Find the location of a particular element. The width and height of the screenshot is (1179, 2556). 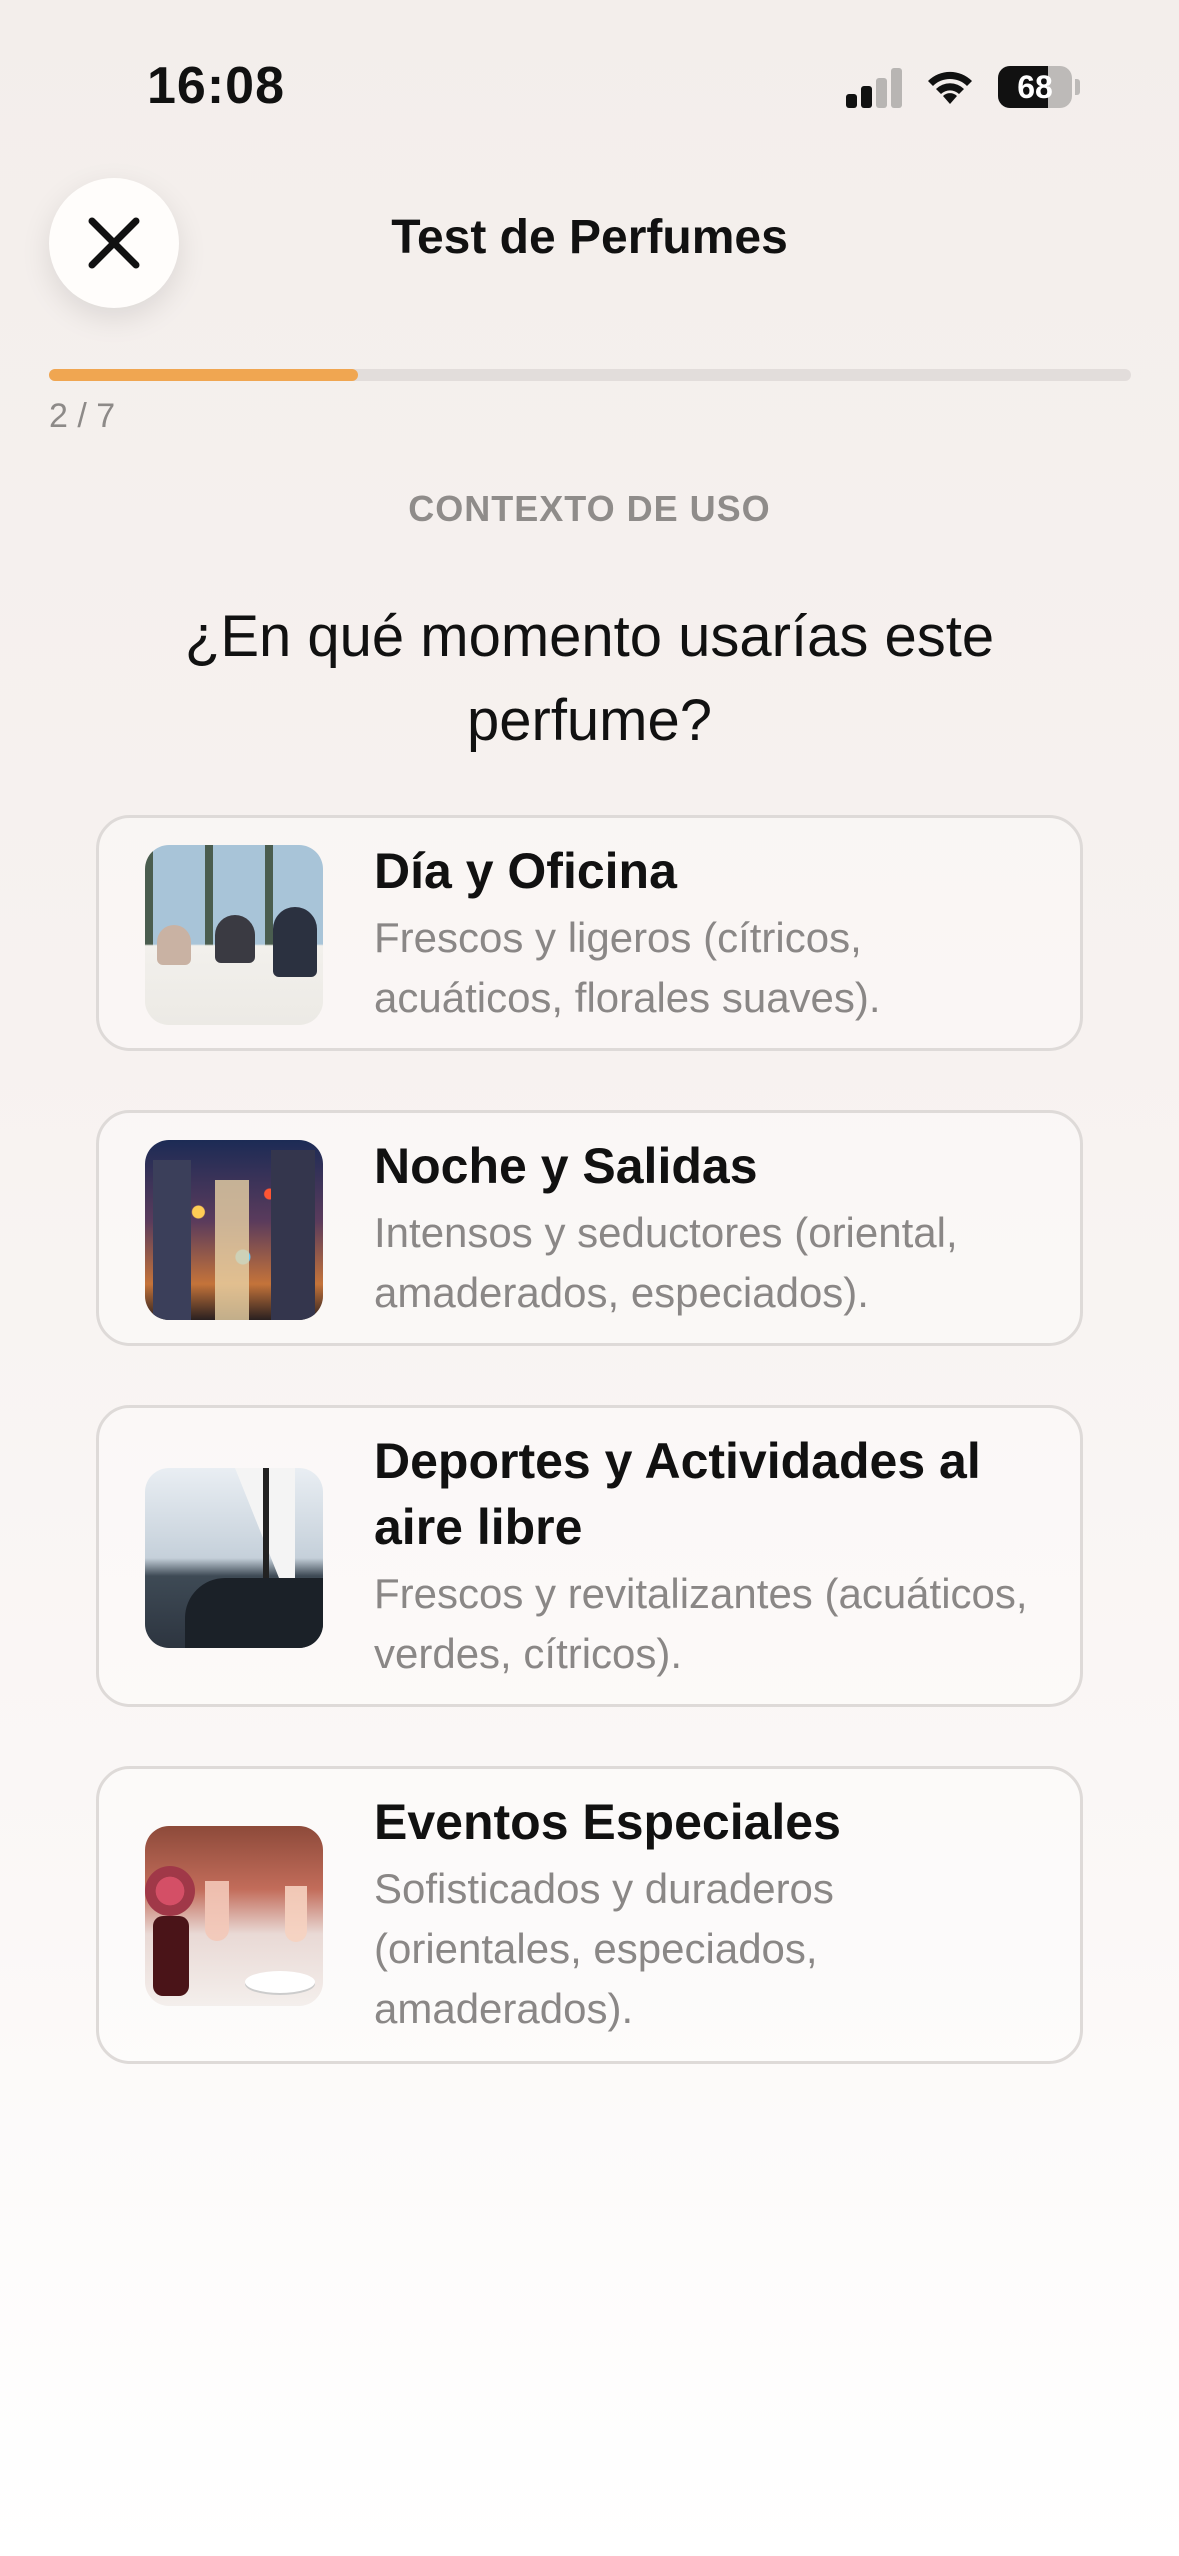

option-title: Eventos Especiales is located at coordinates (607, 1822).